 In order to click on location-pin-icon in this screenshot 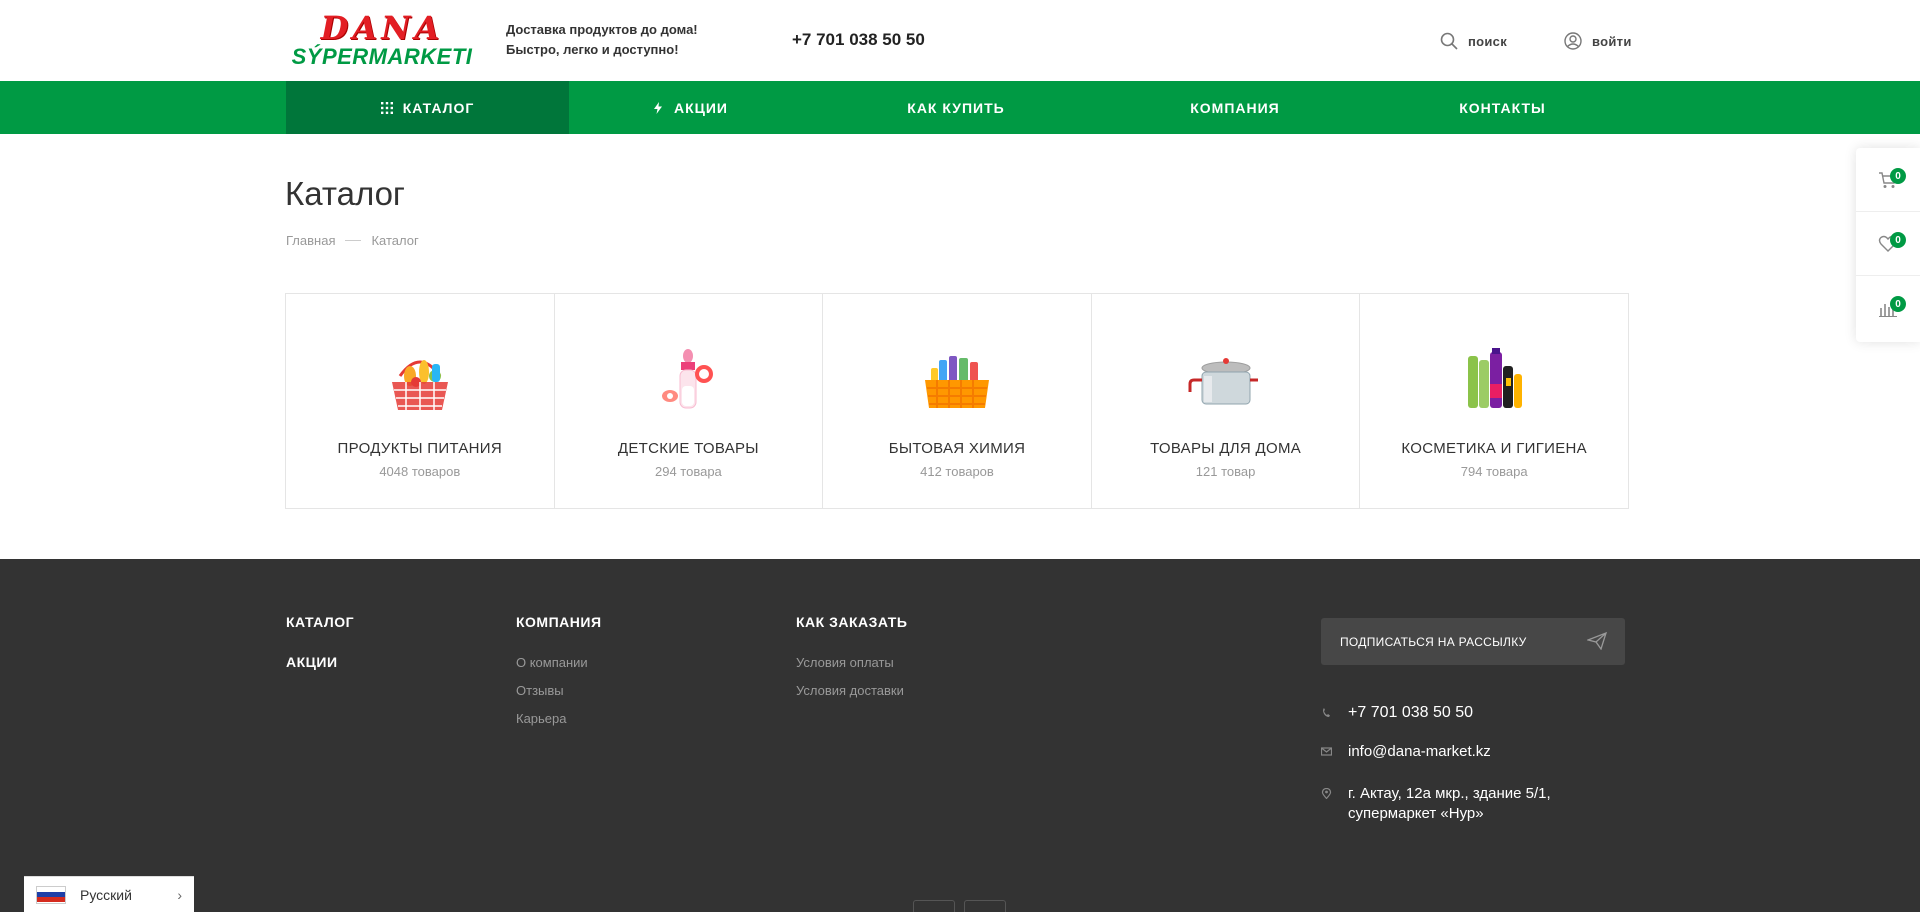, I will do `click(1326, 793)`.